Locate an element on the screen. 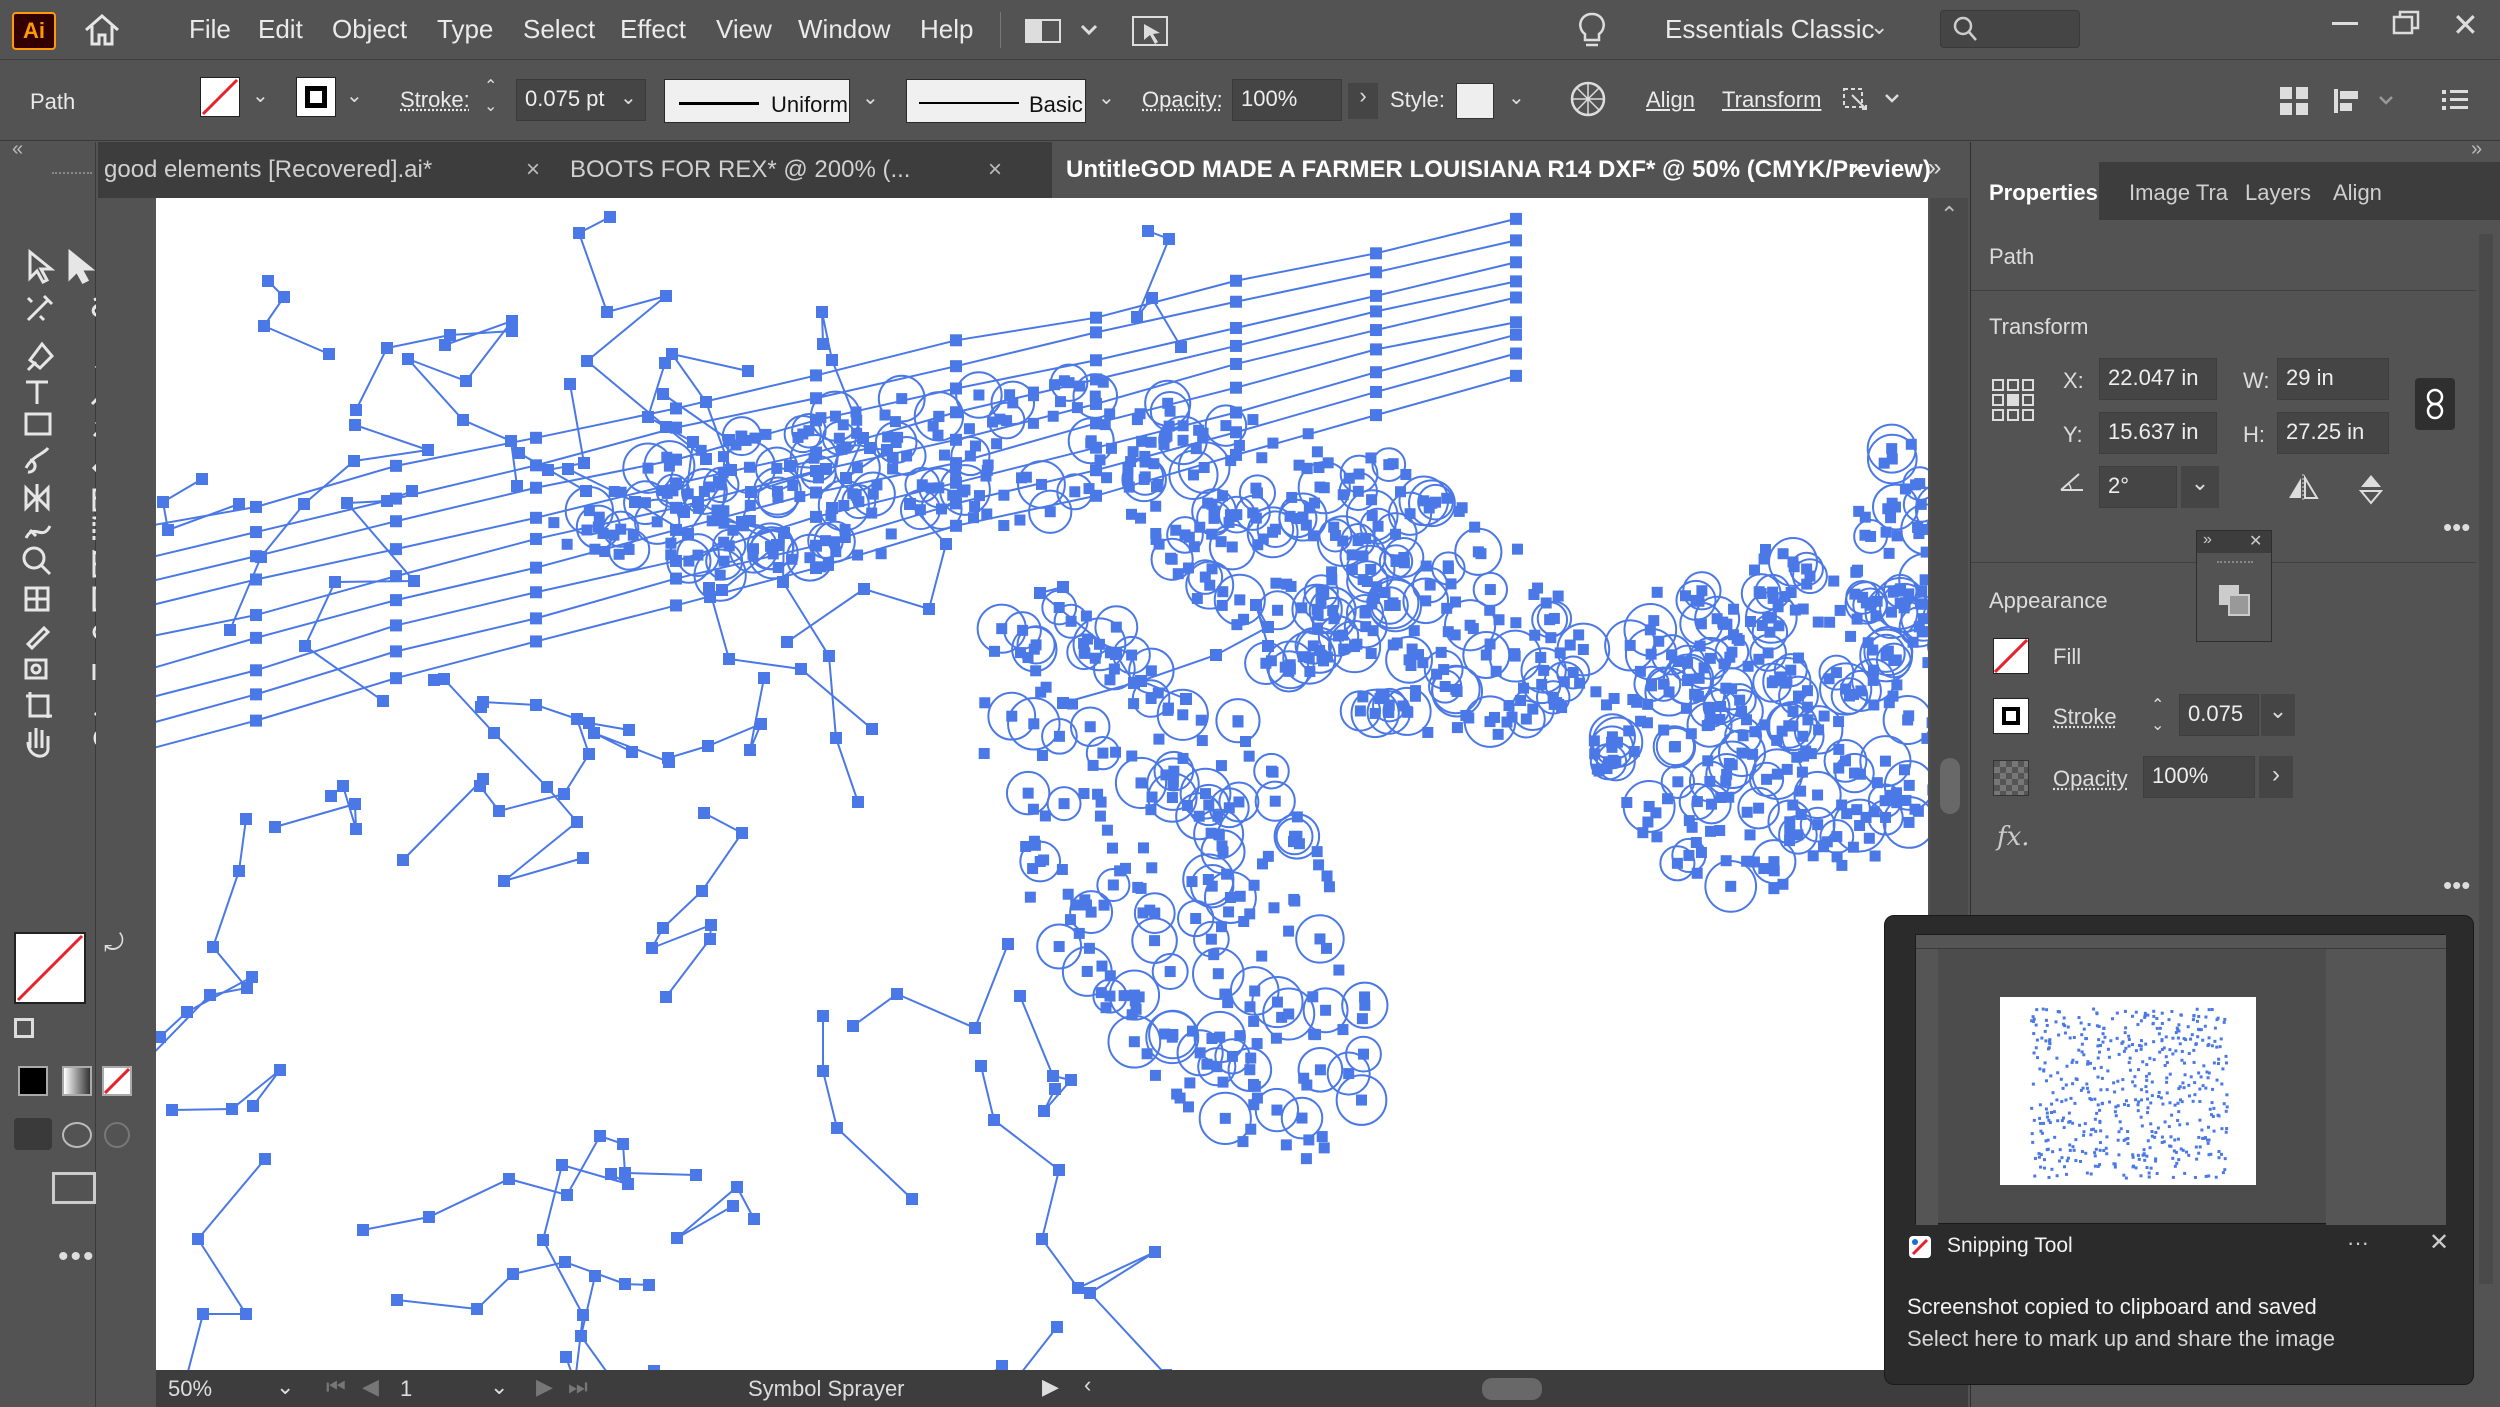  opacity-label: Opacity: is located at coordinates (1182, 100).